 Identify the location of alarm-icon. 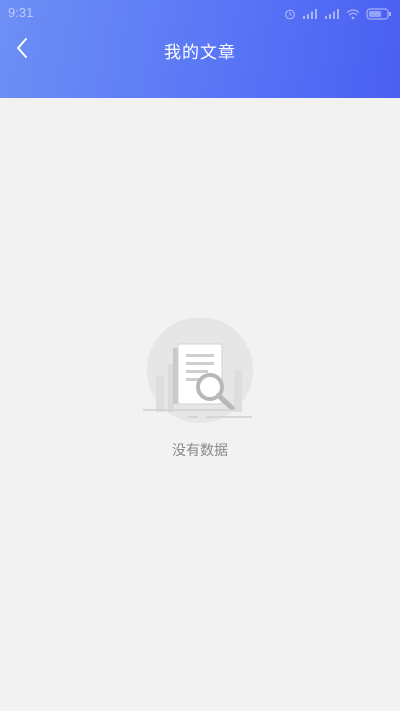
(290, 14).